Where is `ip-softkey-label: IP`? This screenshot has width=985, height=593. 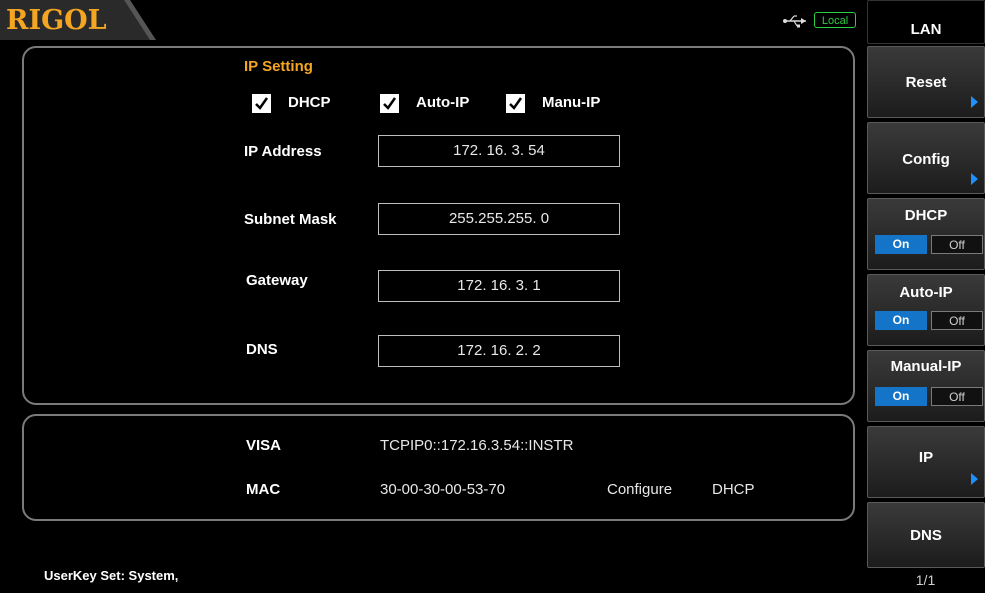
ip-softkey-label: IP is located at coordinates (926, 457).